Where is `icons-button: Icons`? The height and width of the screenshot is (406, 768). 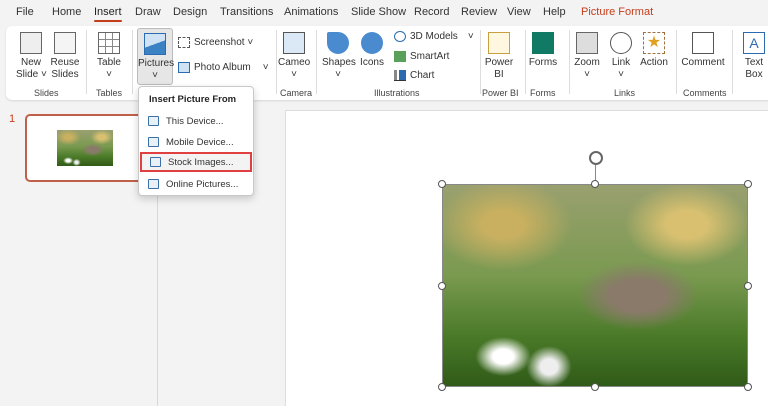
icons-button: Icons is located at coordinates (372, 50).